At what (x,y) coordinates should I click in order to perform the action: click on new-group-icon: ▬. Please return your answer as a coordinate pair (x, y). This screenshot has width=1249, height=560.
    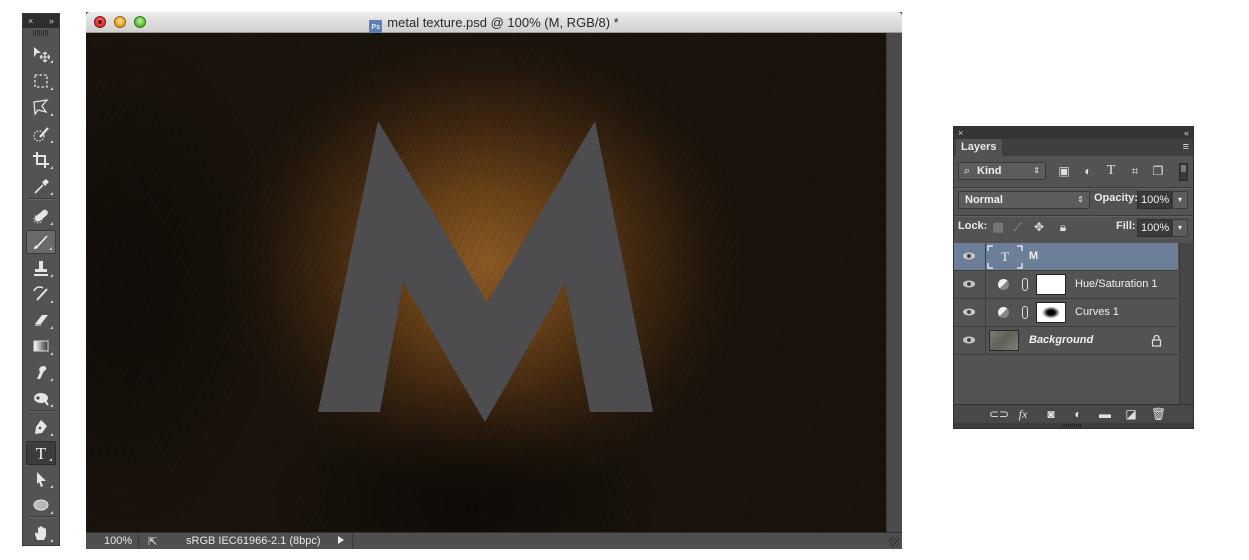
    Looking at the image, I should click on (1105, 414).